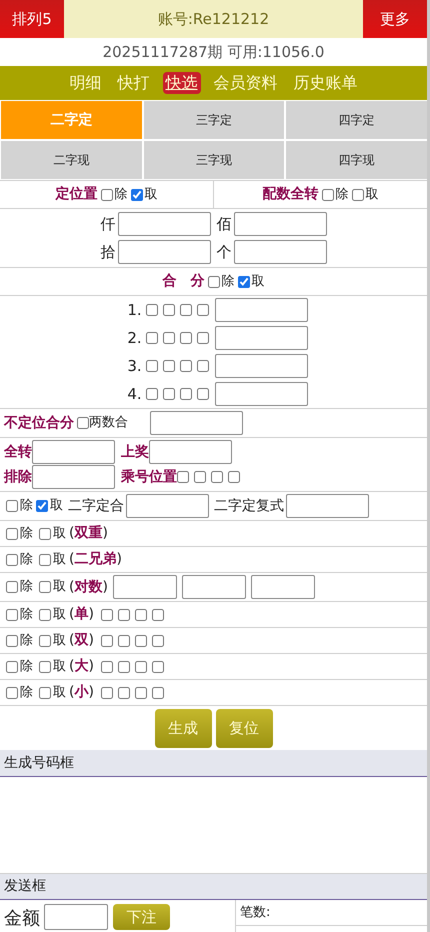  I want to click on panel-title: 生成号码框, so click(39, 763).